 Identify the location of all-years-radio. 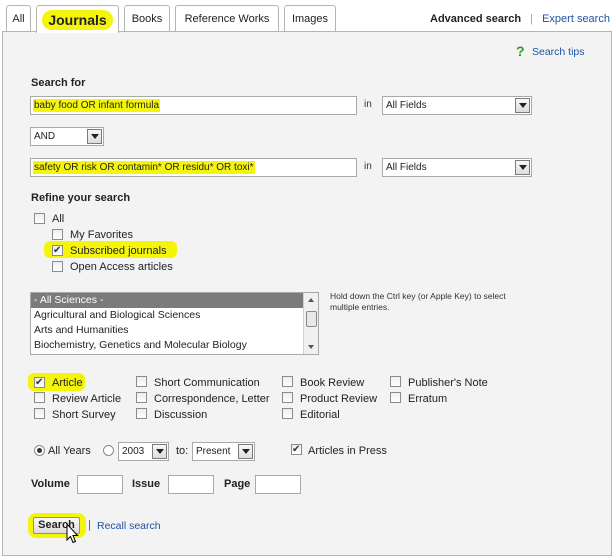
(39, 450).